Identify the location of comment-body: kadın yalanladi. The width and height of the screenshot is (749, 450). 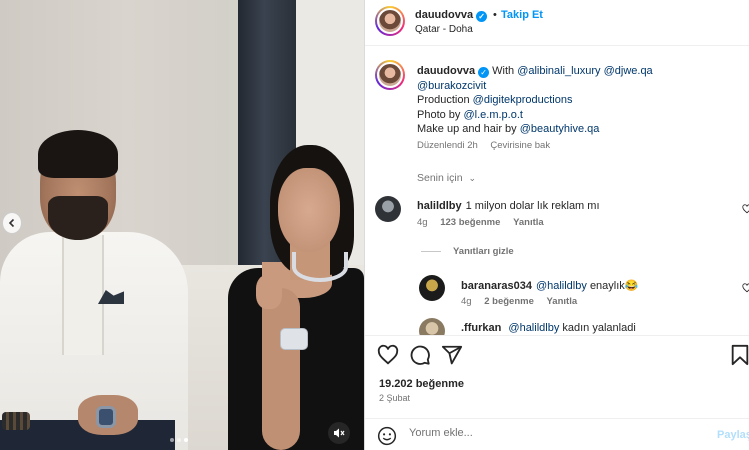
(599, 328).